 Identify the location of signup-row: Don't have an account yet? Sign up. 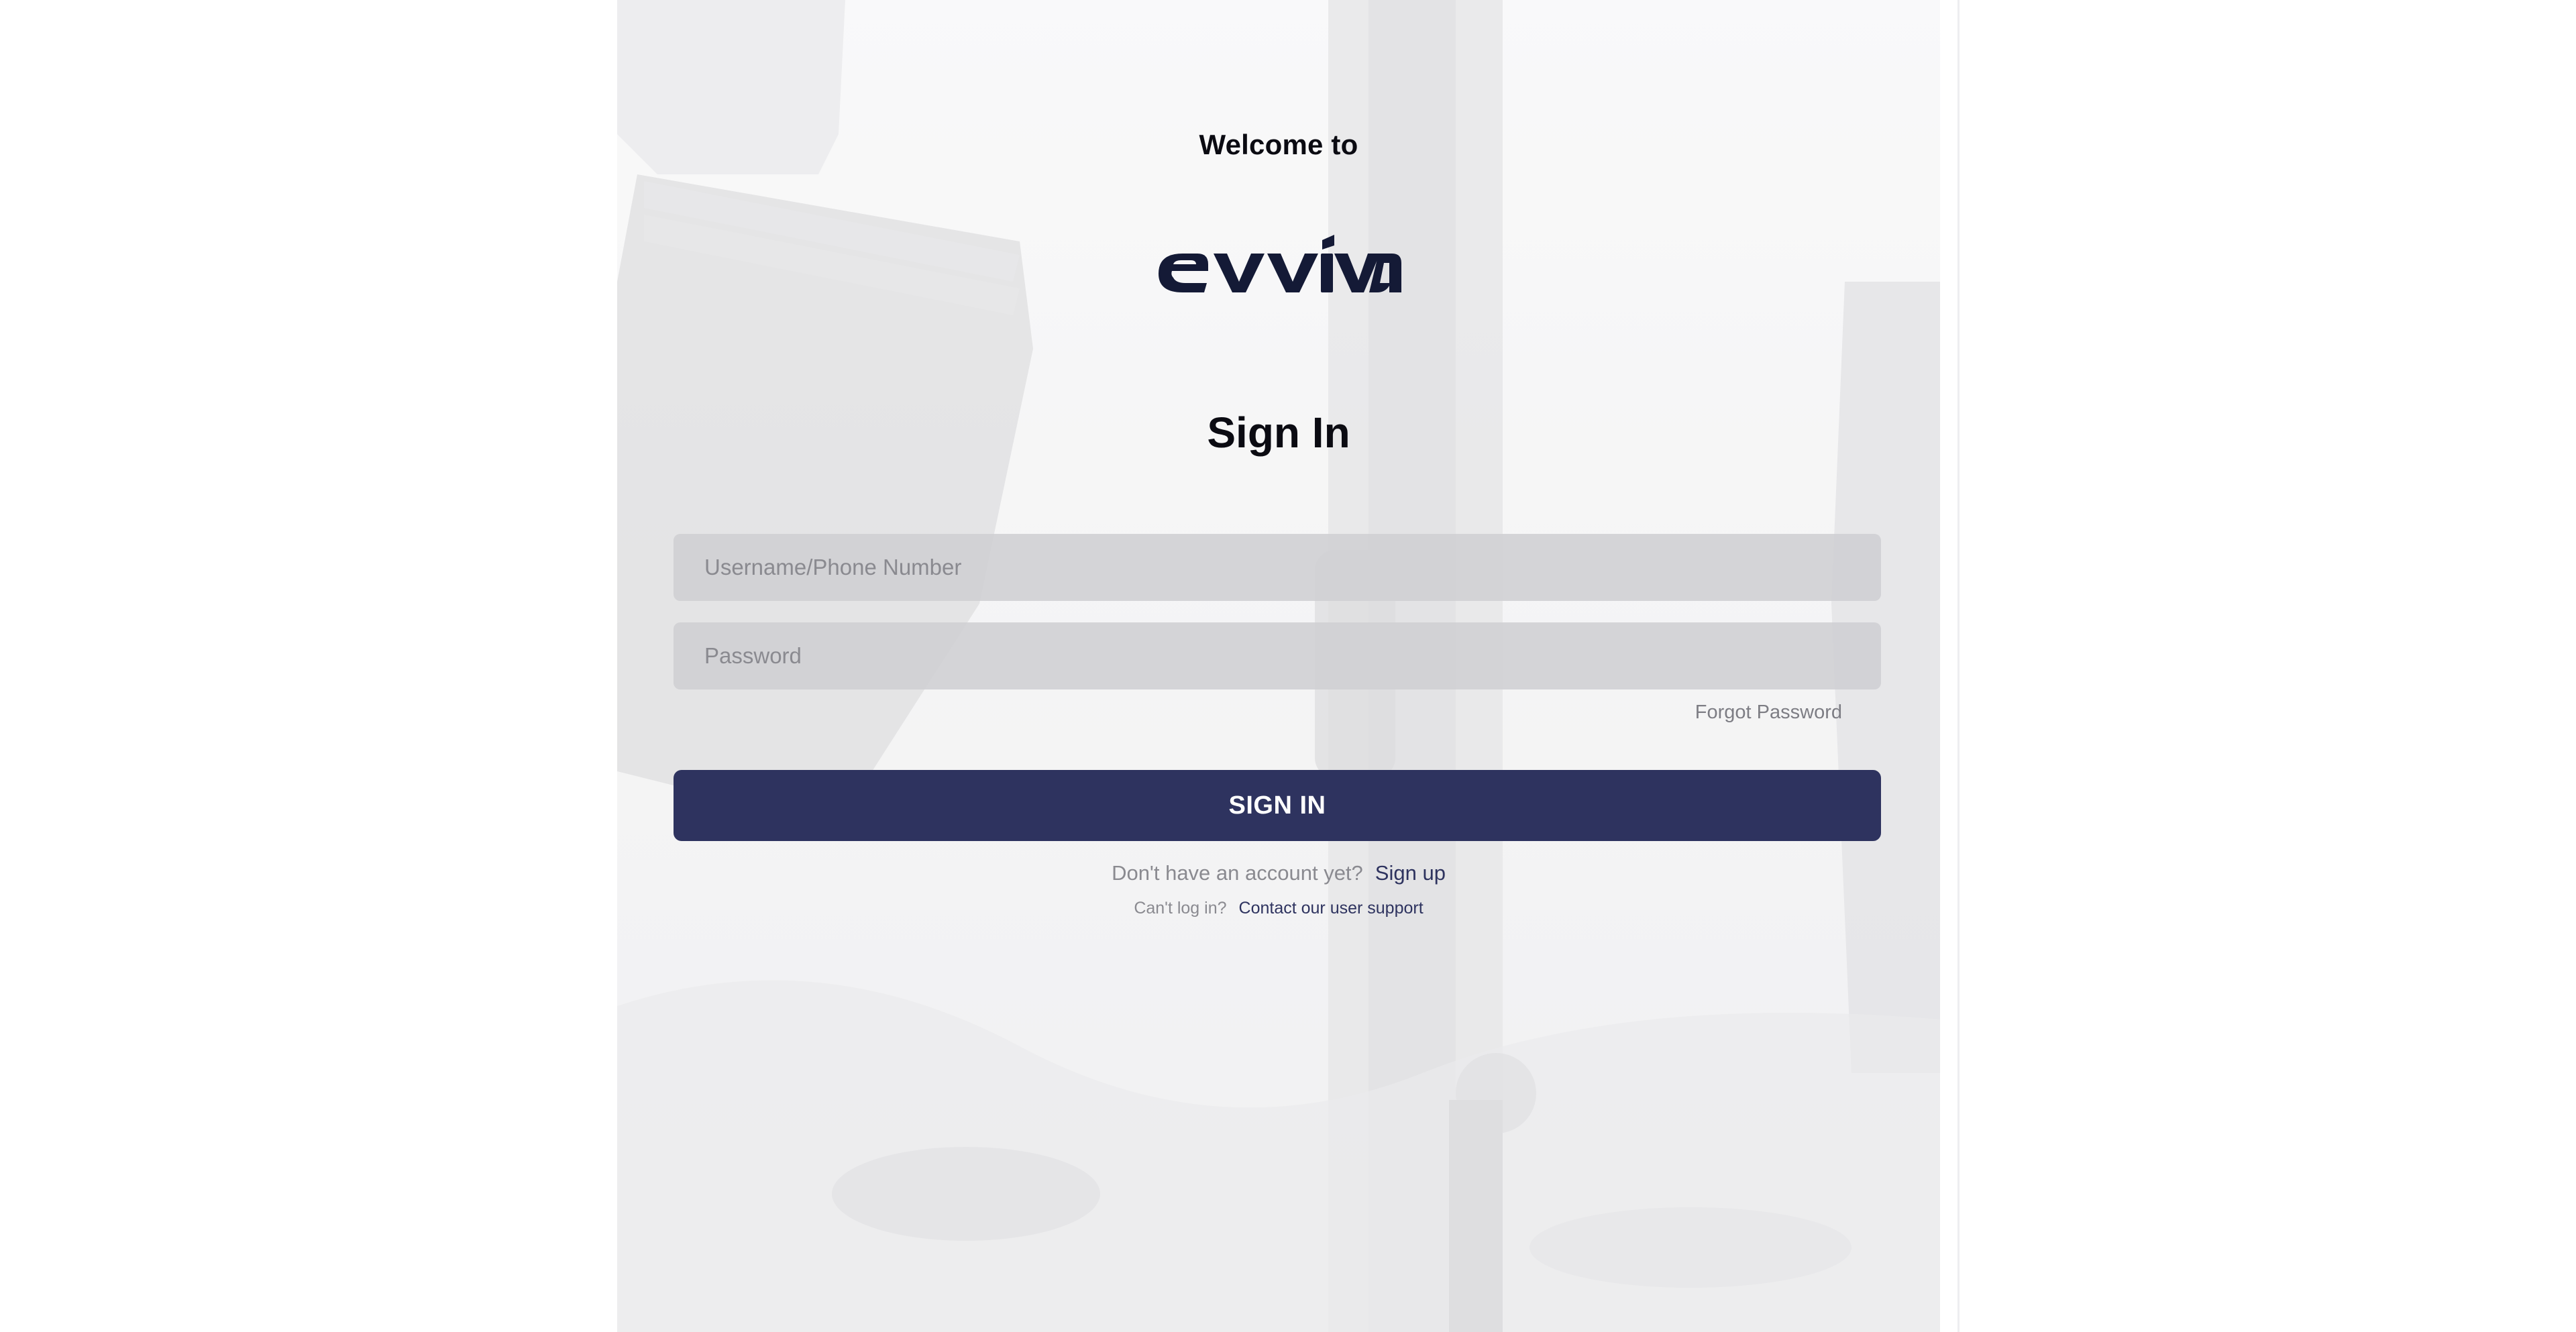
(1278, 873).